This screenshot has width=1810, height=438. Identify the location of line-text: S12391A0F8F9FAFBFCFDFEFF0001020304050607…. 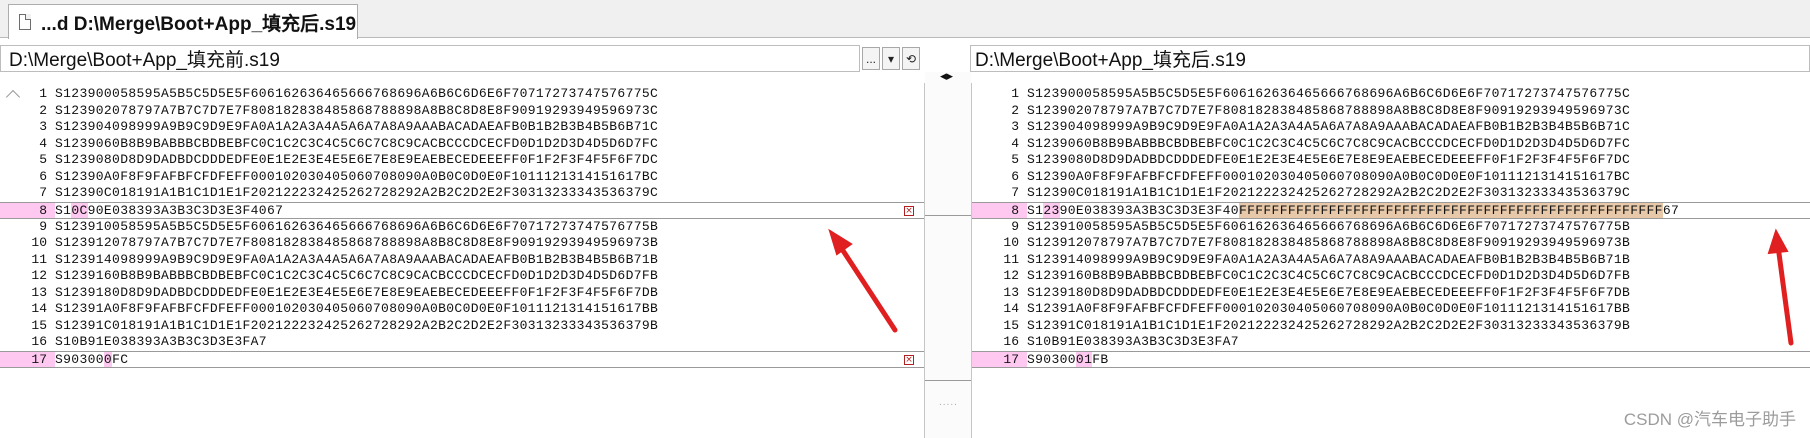
(1329, 308).